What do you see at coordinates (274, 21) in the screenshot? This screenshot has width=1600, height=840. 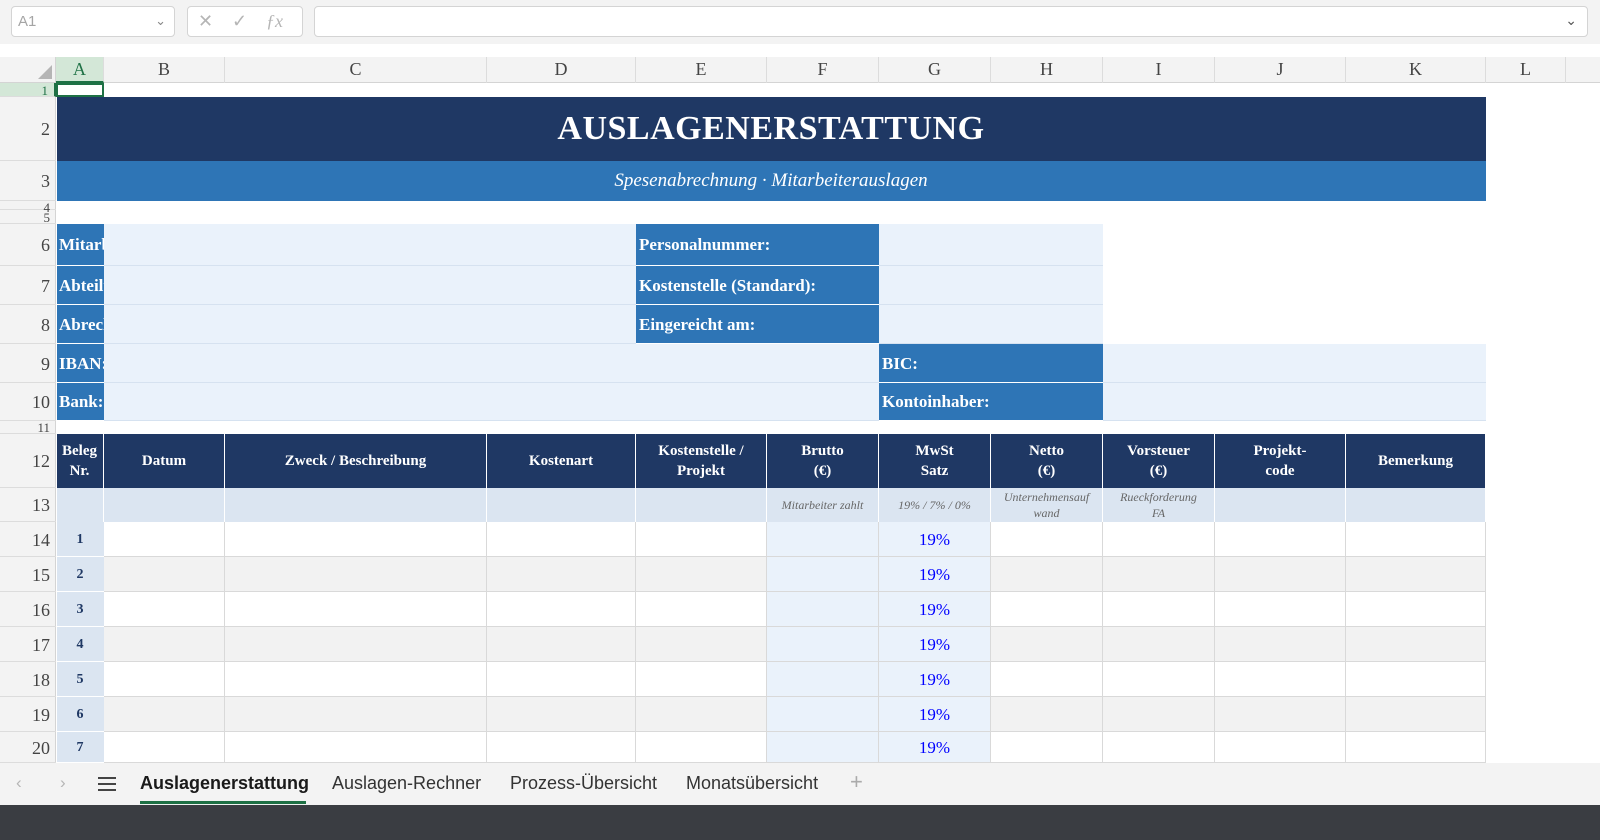 I see `function-icon: ƒx` at bounding box center [274, 21].